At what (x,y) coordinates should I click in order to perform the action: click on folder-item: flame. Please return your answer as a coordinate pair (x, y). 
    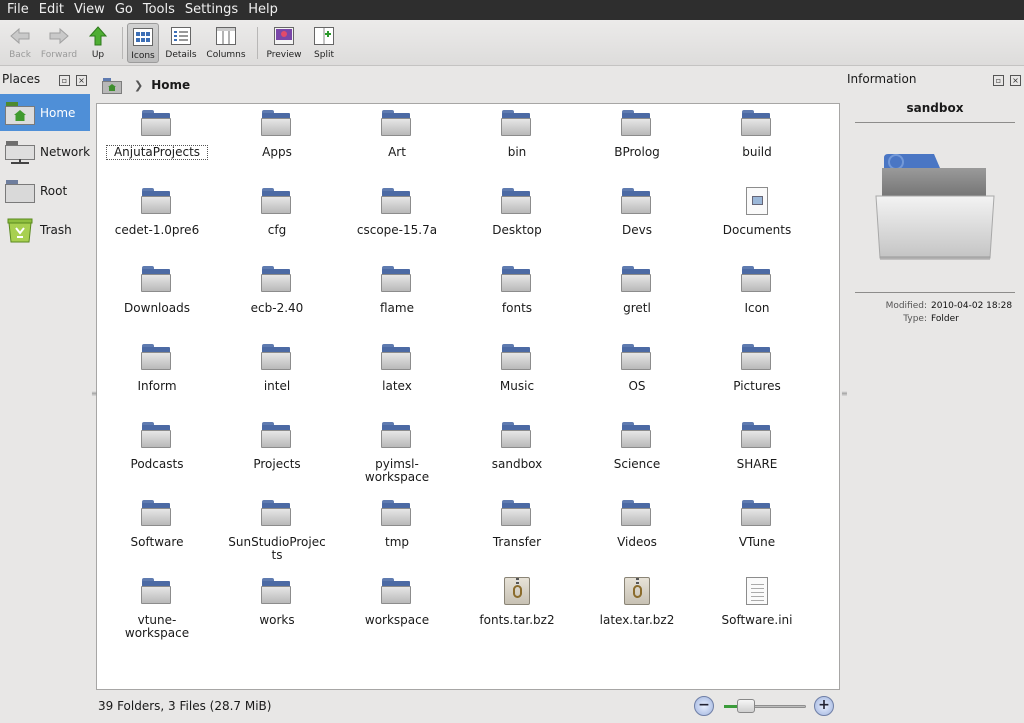
    Looking at the image, I should click on (397, 300).